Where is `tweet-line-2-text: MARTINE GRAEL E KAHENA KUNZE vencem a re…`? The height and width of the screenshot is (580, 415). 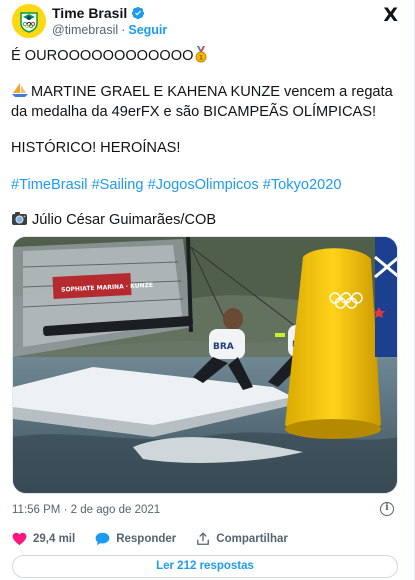
tweet-line-2-text: MARTINE GRAEL E KAHENA KUNZE vencem a re… is located at coordinates (202, 102).